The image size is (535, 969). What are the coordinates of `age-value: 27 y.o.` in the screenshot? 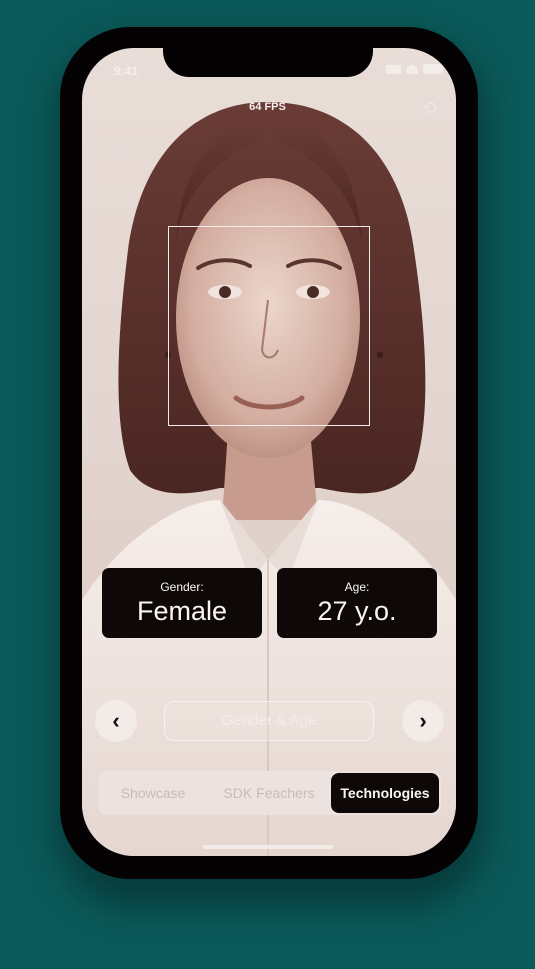 It's located at (357, 611).